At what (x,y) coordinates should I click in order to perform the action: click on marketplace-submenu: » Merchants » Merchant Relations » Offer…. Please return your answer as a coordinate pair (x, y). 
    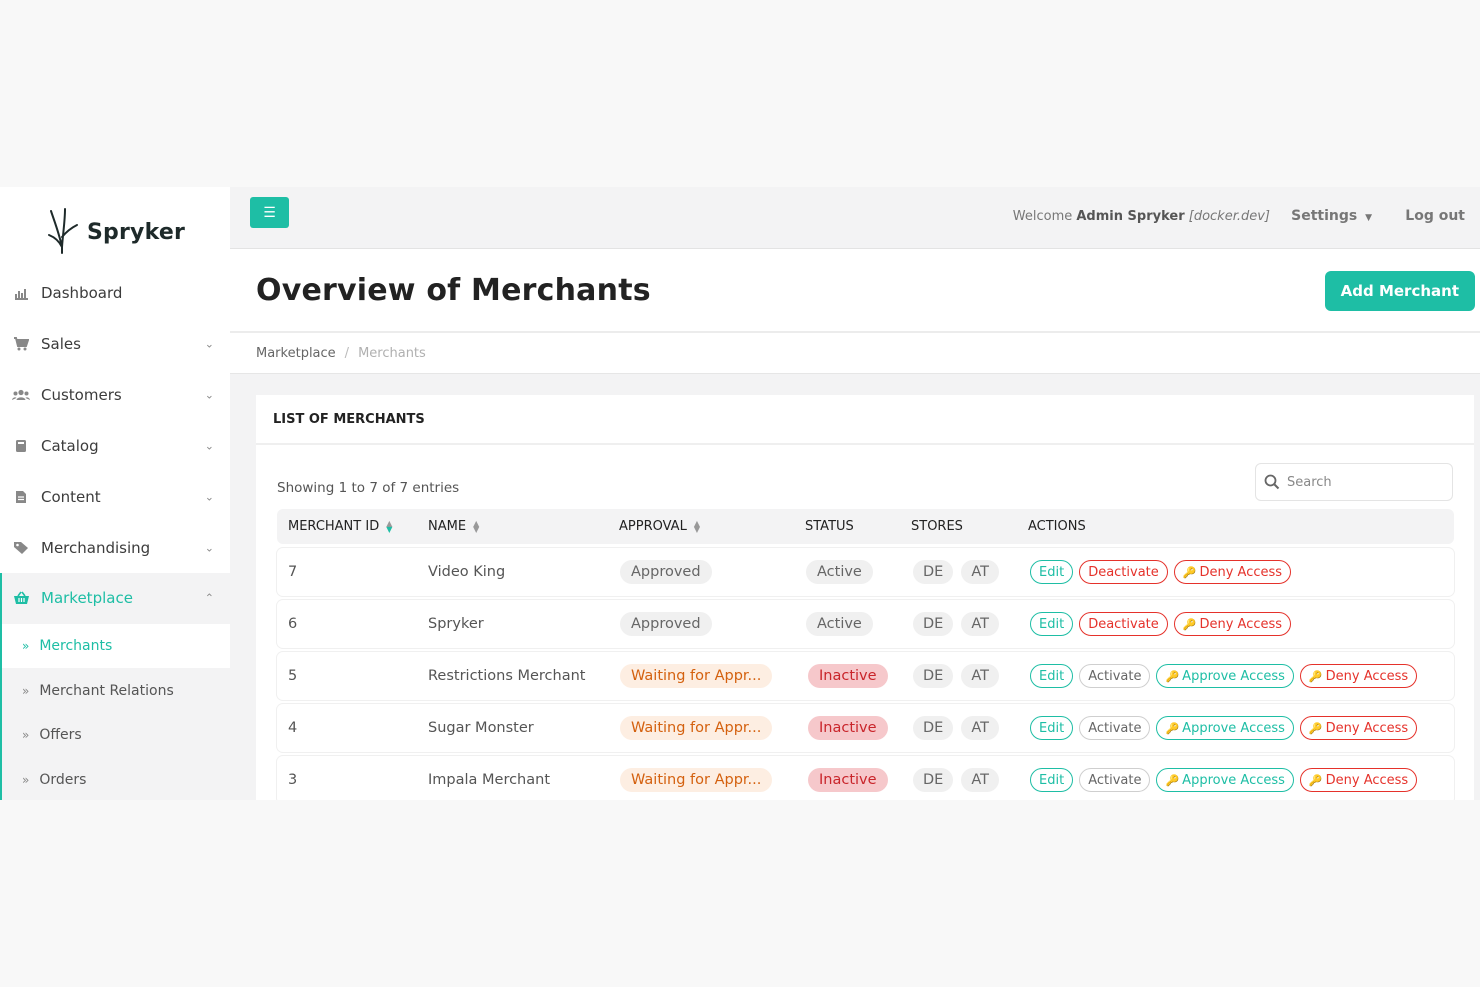
    Looking at the image, I should click on (115, 711).